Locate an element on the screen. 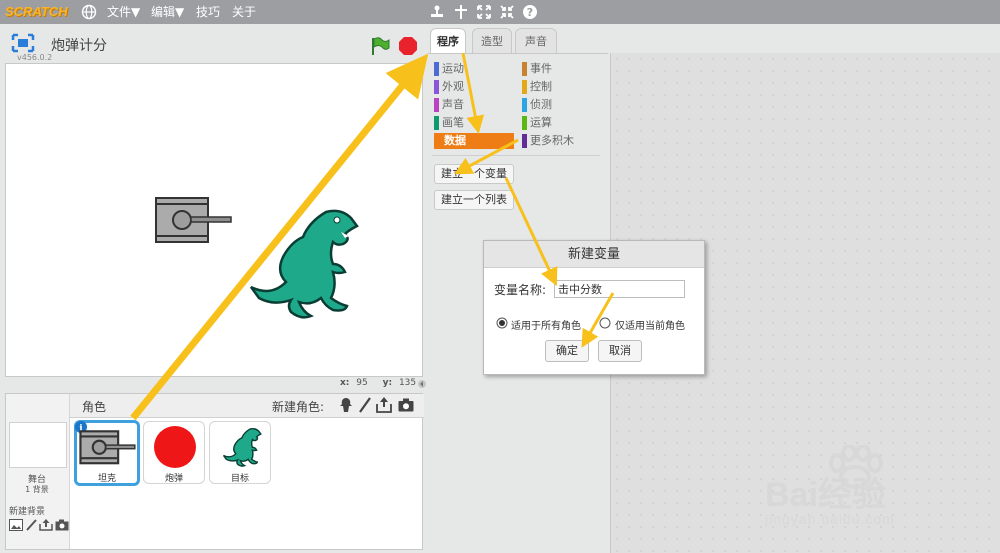 This screenshot has width=1000, height=553. backdrop-library-icon is located at coordinates (16, 525).